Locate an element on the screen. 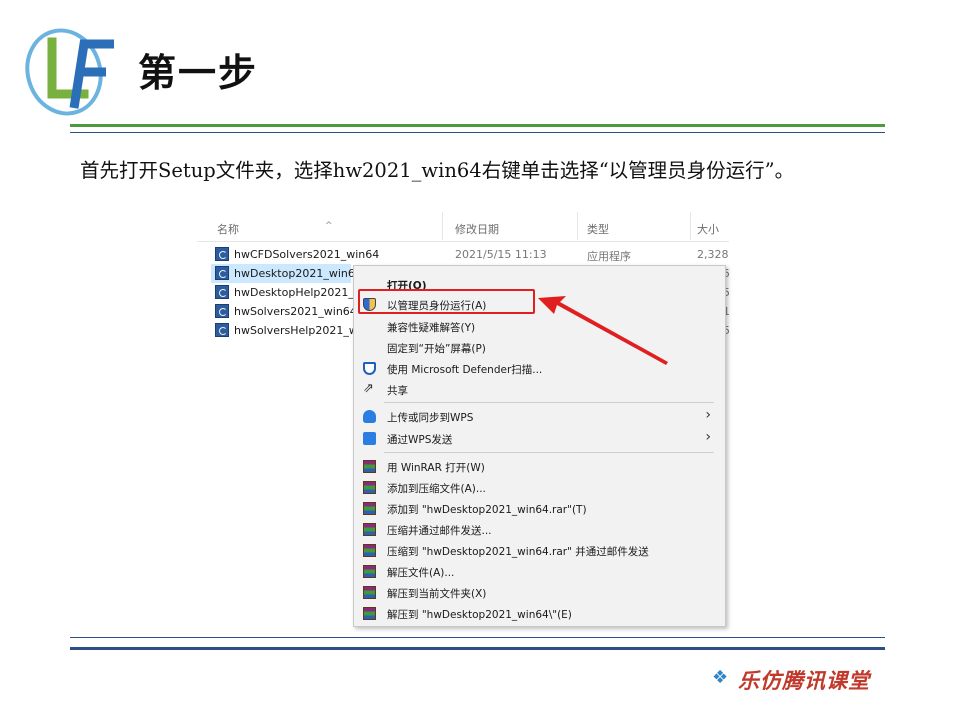  slide-title: 第一步 is located at coordinates (198, 73).